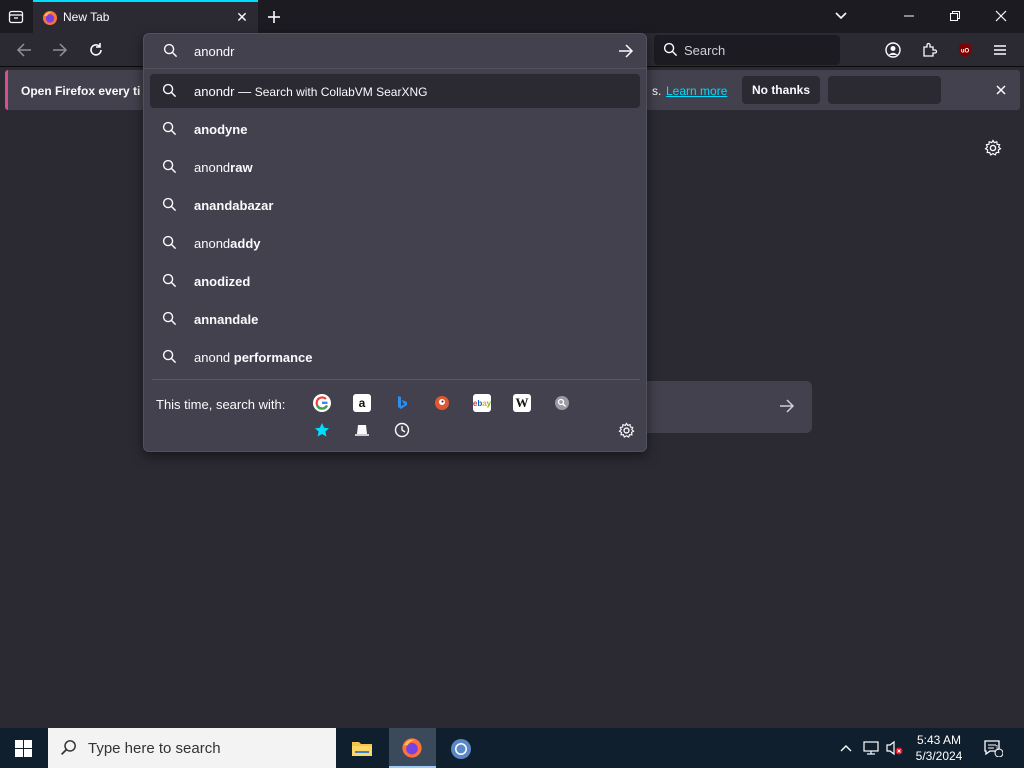 The height and width of the screenshot is (768, 1024). What do you see at coordinates (223, 167) in the screenshot?
I see `suggestion-text: anondraw` at bounding box center [223, 167].